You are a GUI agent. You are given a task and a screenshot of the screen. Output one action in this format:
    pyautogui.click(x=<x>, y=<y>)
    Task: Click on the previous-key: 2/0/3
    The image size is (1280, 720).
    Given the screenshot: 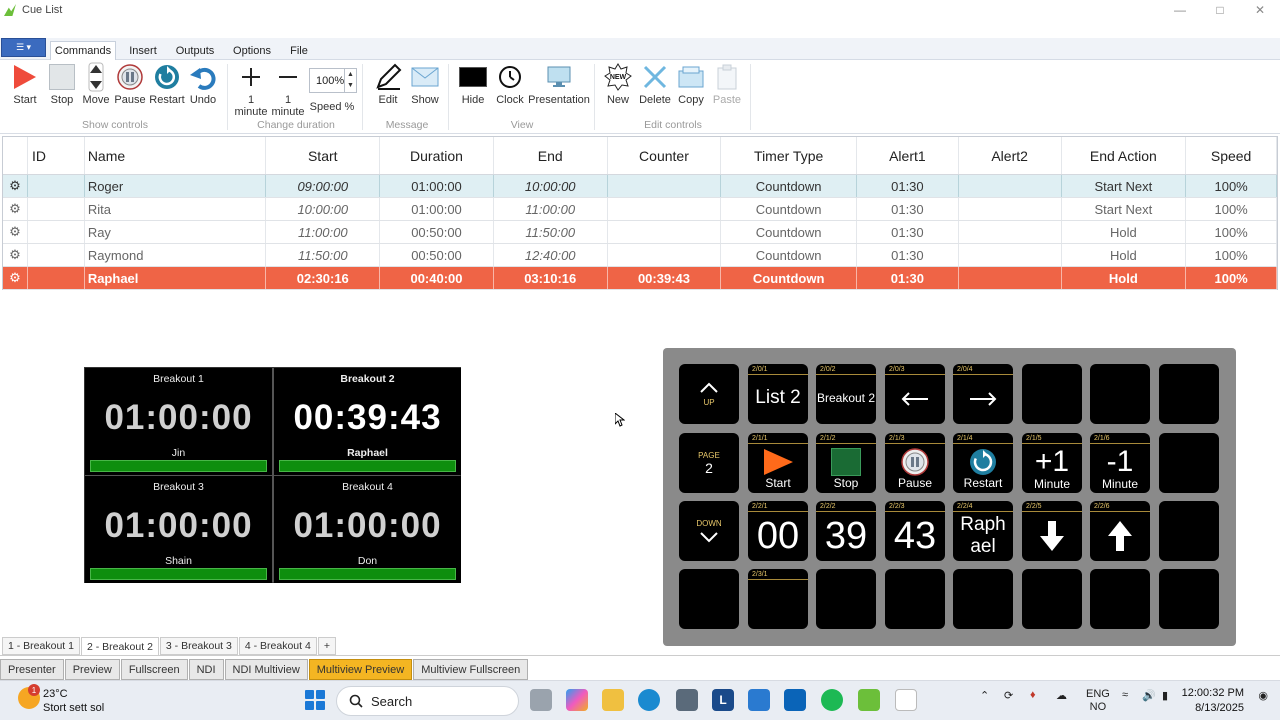 What is the action you would take?
    pyautogui.click(x=915, y=394)
    